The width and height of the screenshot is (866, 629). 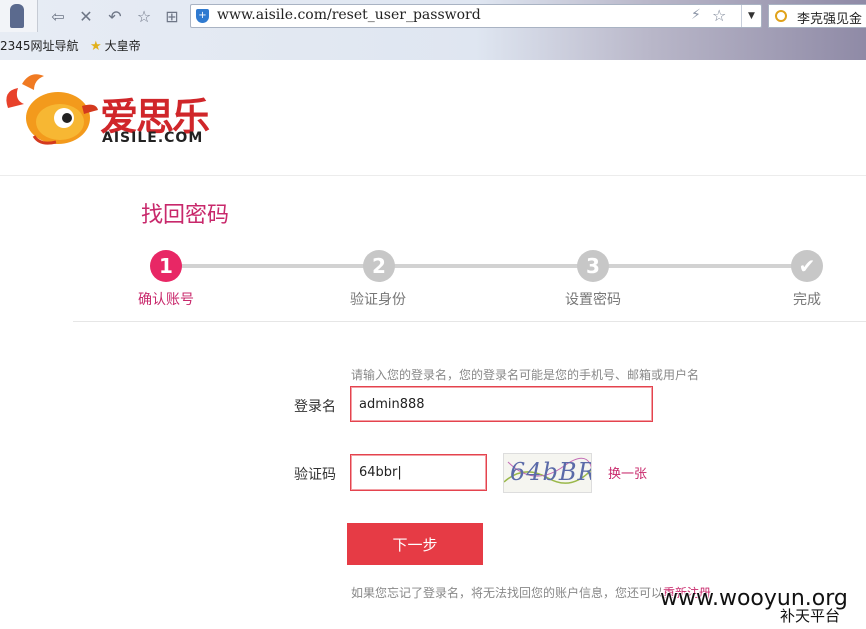 What do you see at coordinates (751, 16) in the screenshot?
I see `dropdown-icon: ▼` at bounding box center [751, 16].